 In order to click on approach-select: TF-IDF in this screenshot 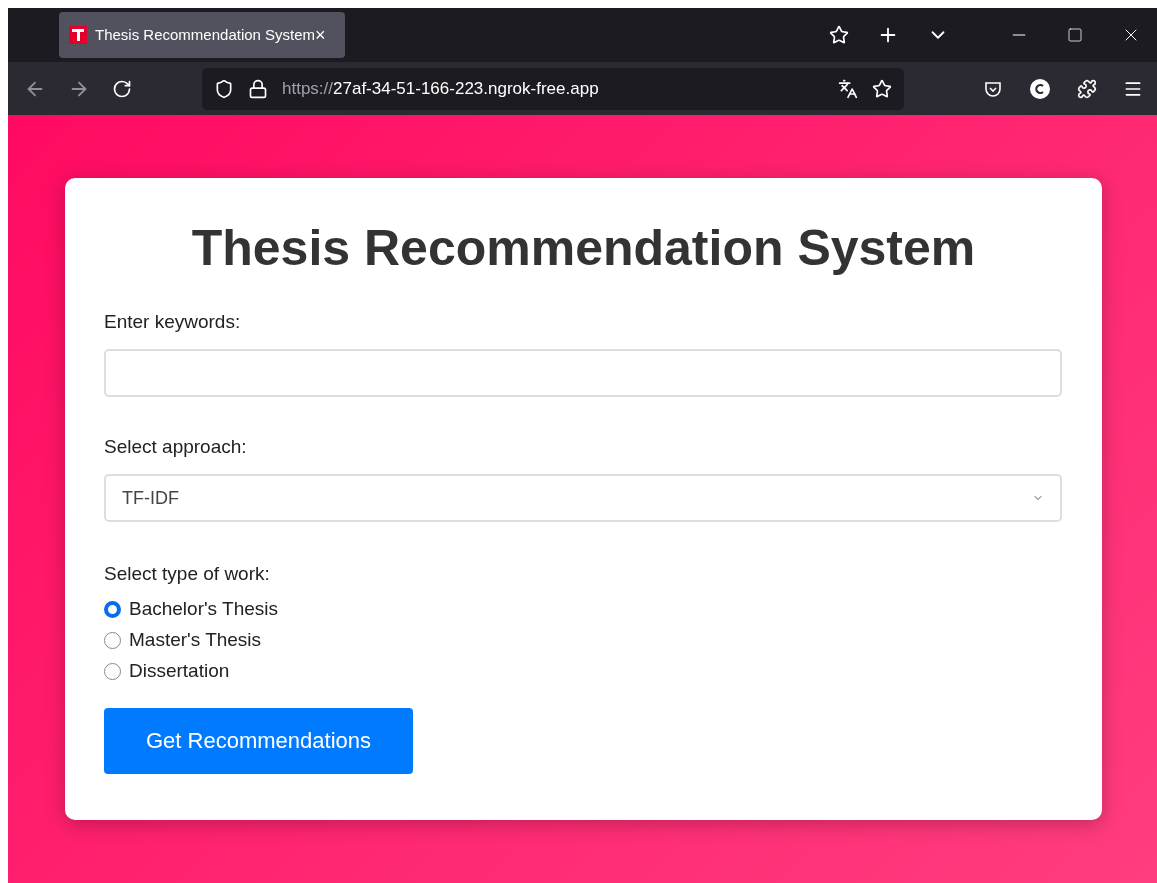, I will do `click(583, 498)`.